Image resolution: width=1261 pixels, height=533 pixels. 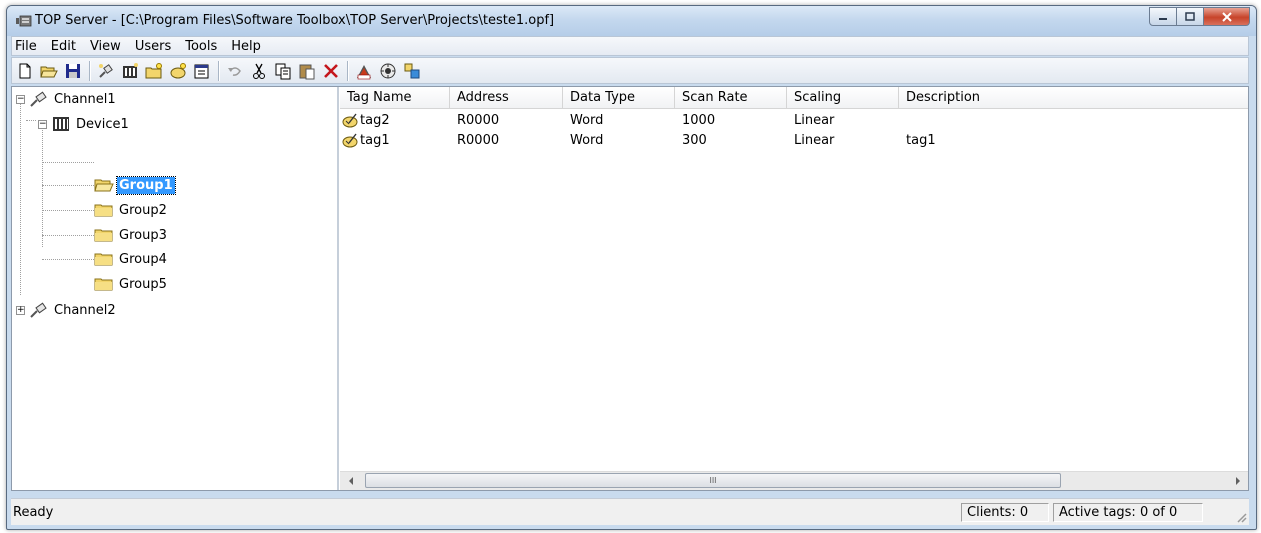 I want to click on open-button, so click(x=49, y=71).